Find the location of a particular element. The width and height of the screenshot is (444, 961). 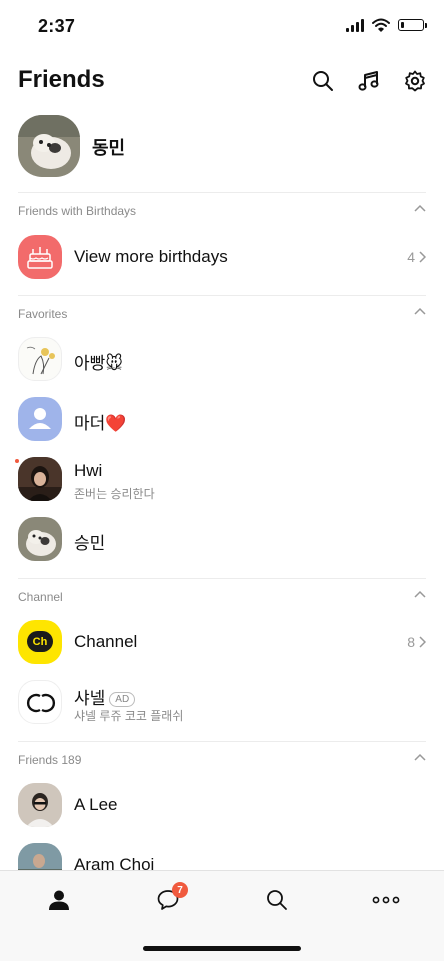

chanel-cc-logo is located at coordinates (41, 703).